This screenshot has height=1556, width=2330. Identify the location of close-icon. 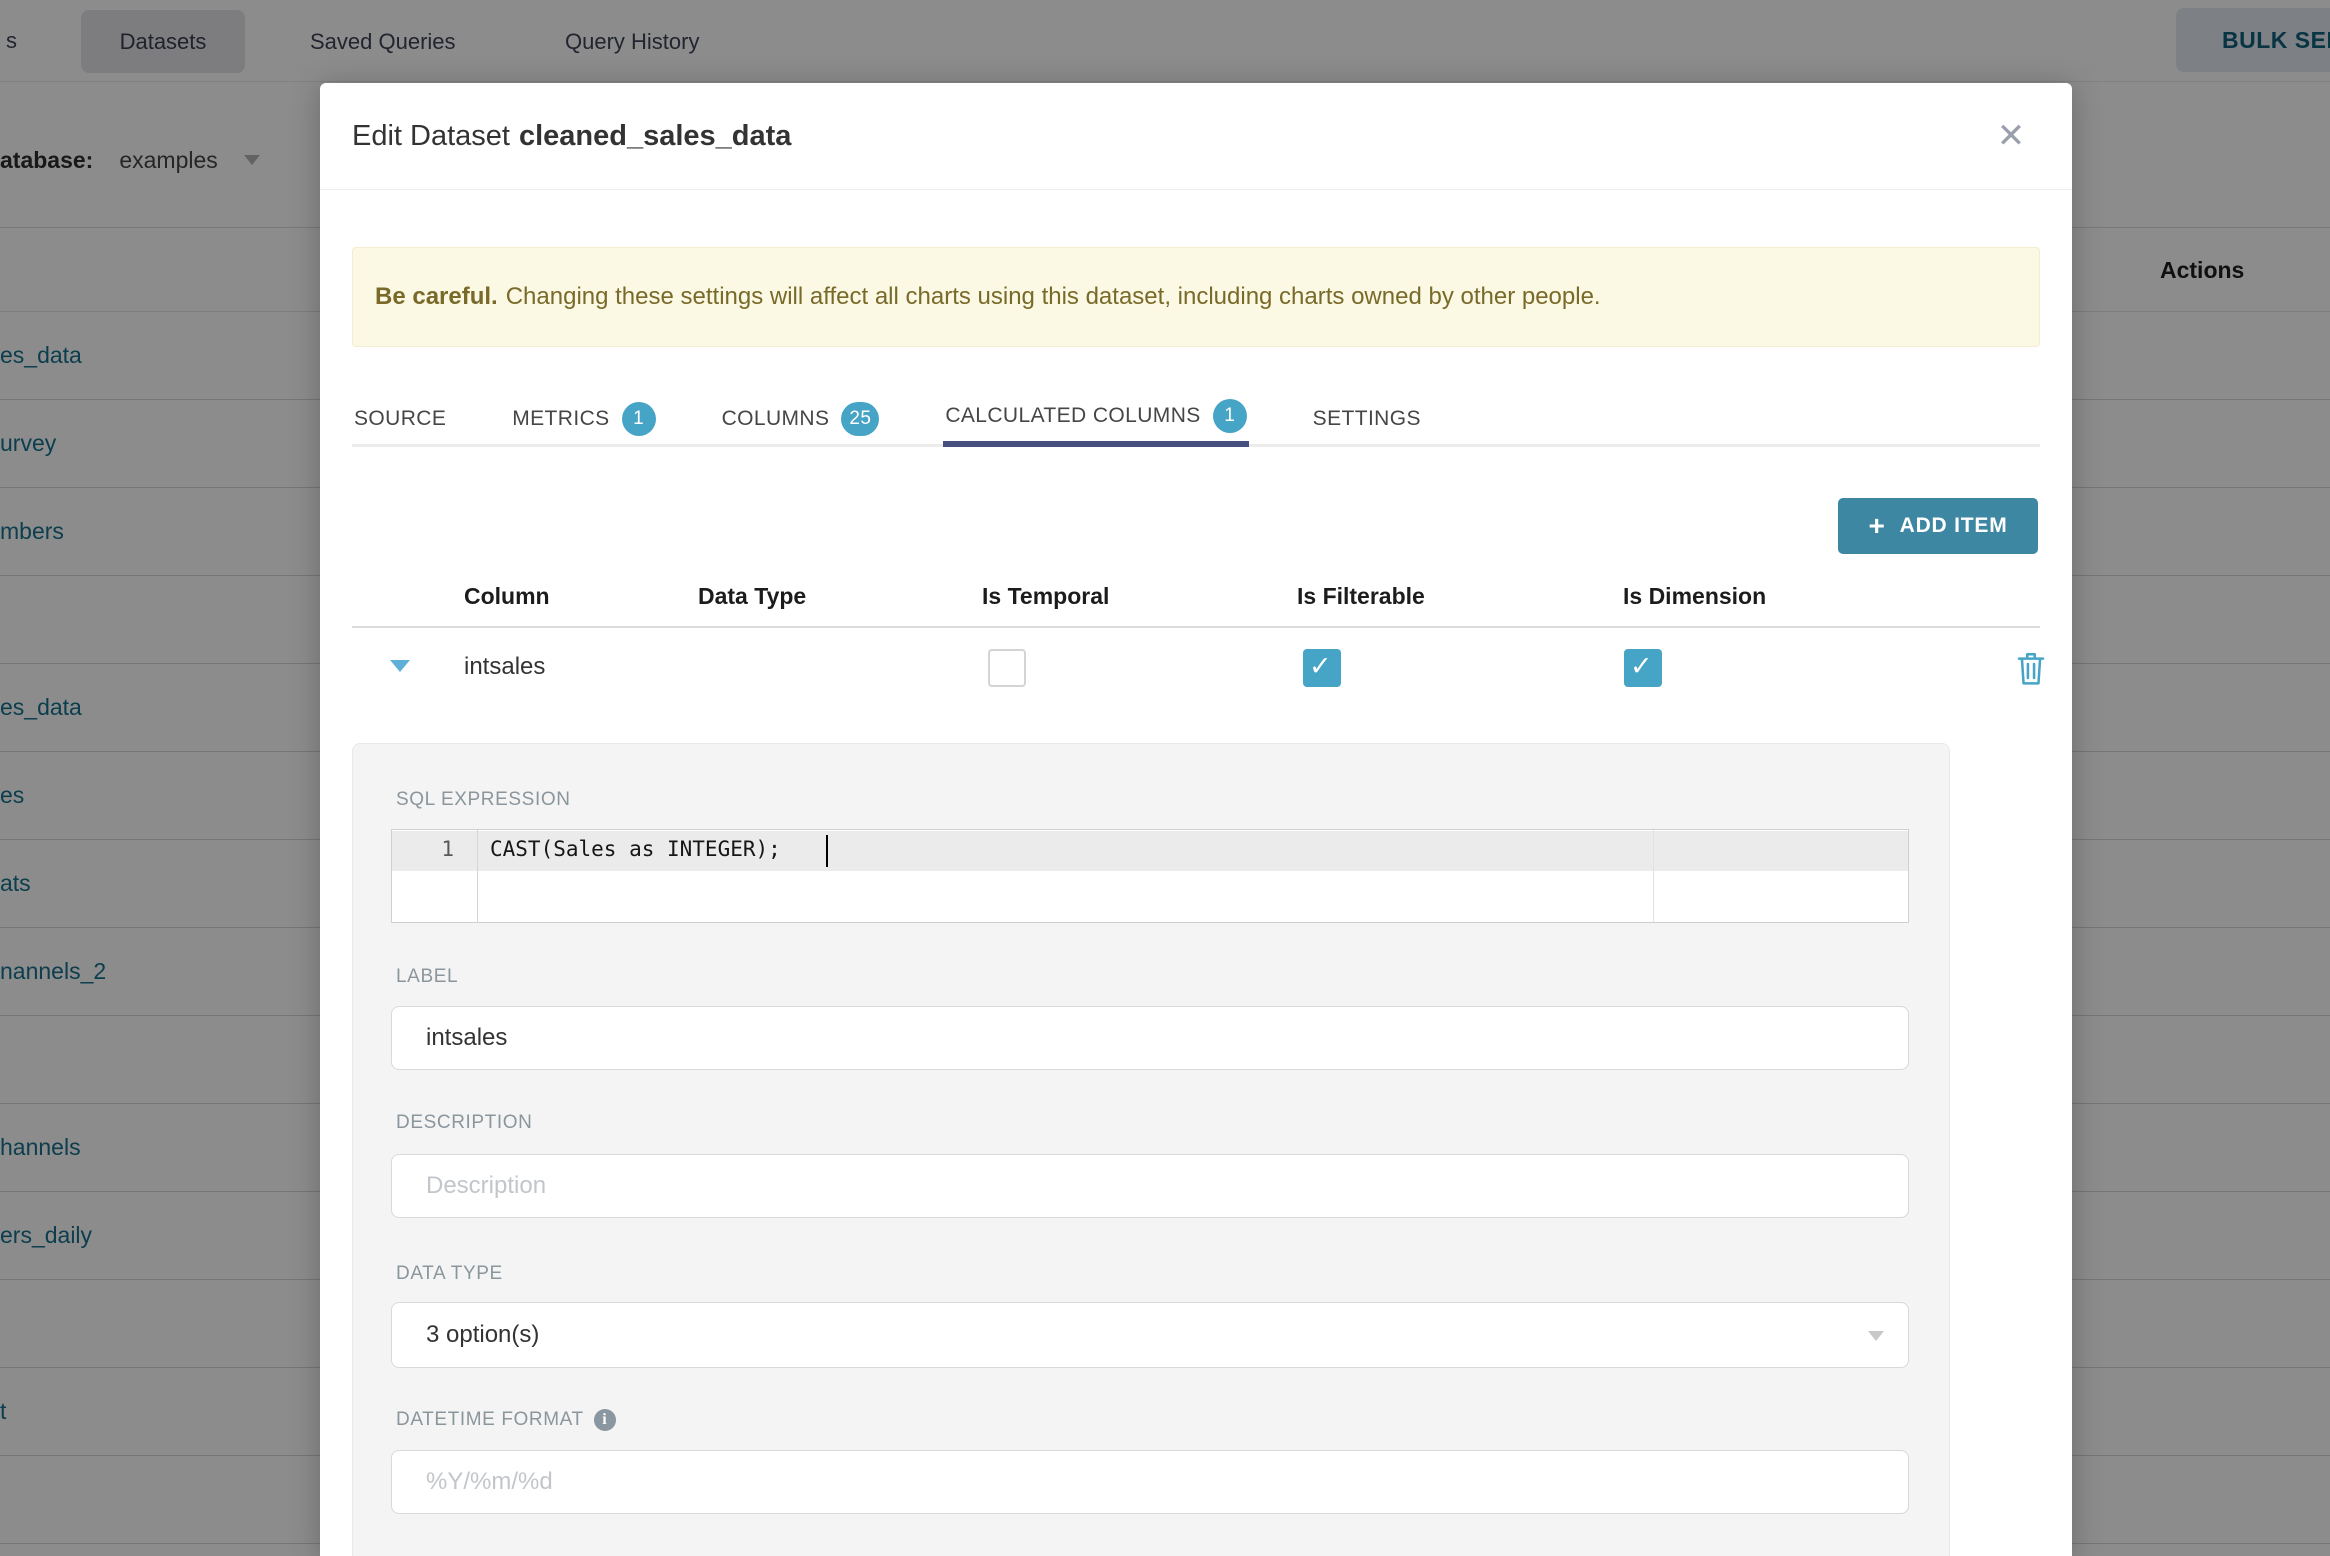
(2011, 136).